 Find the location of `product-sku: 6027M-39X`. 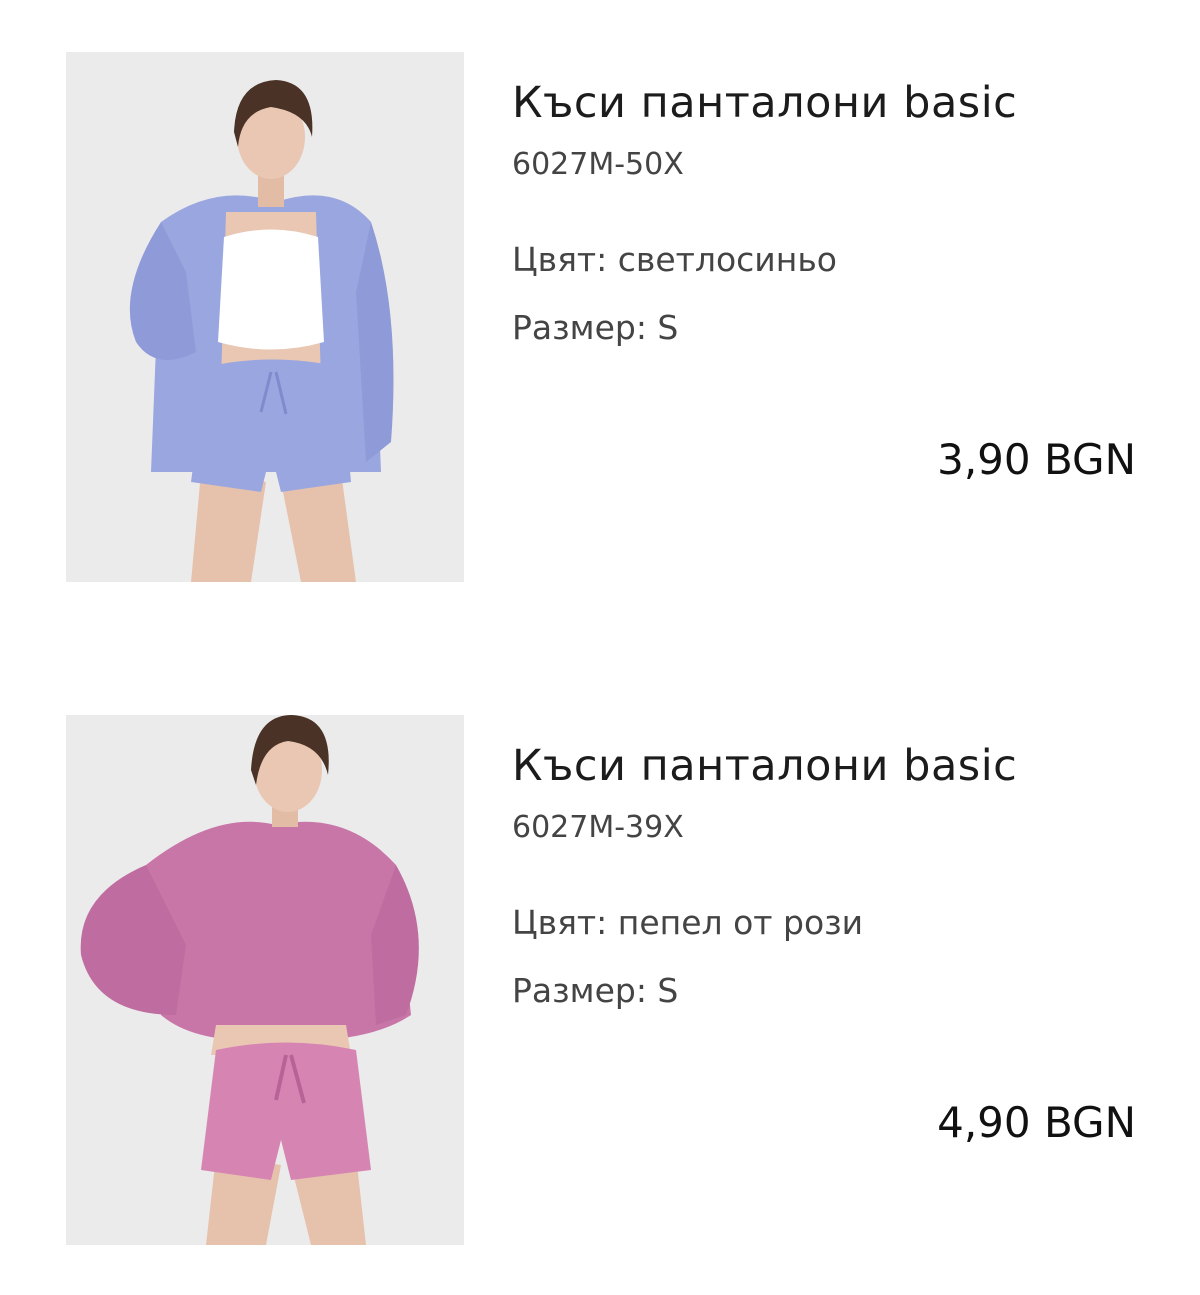

product-sku: 6027M-39X is located at coordinates (598, 827).